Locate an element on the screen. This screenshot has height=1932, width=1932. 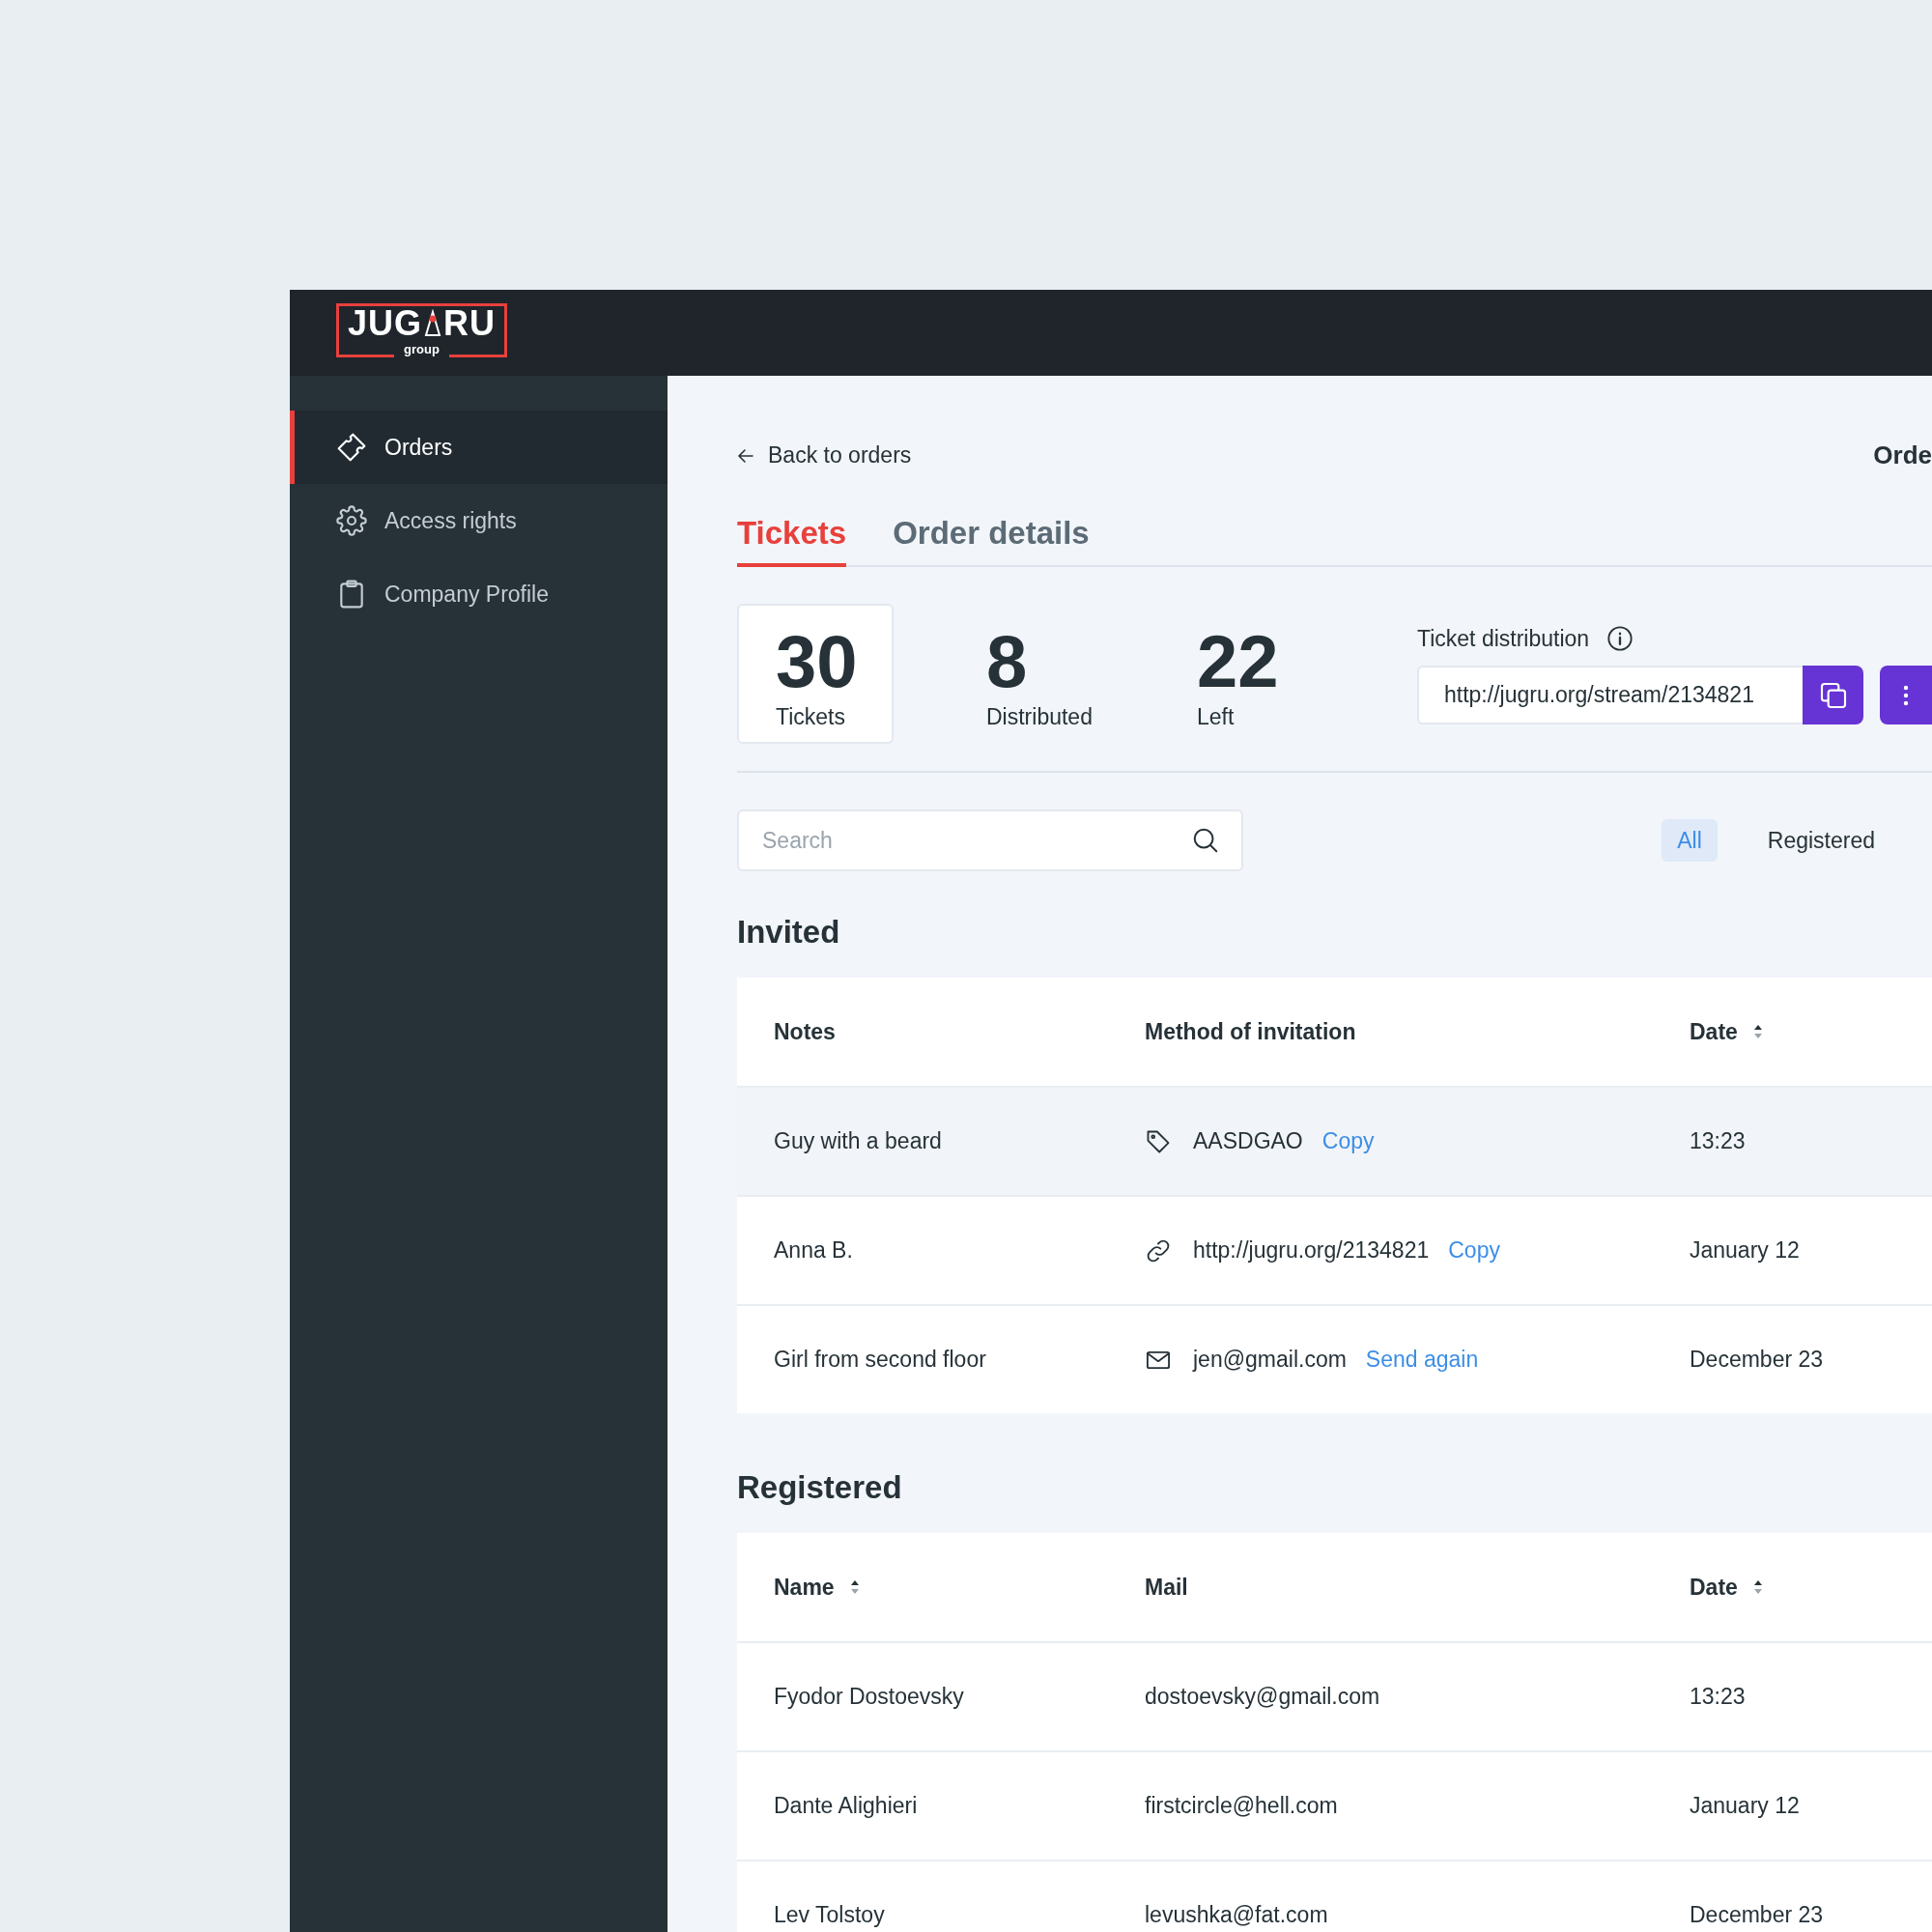
table-cell-text: firstcircle@hell.com is located at coordinates (1242, 1806).